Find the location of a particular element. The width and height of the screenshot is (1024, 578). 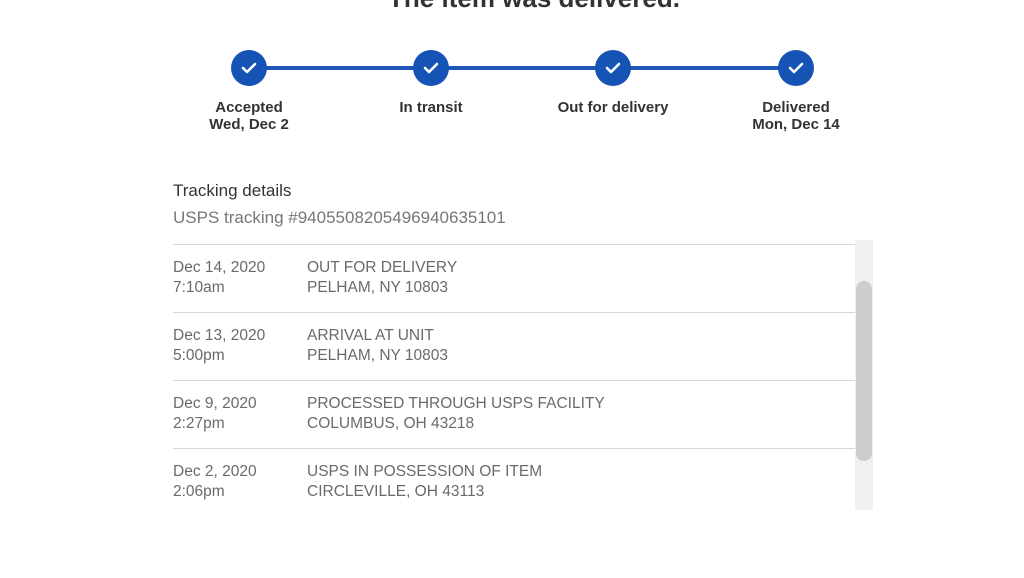

progress-line is located at coordinates (522, 68).